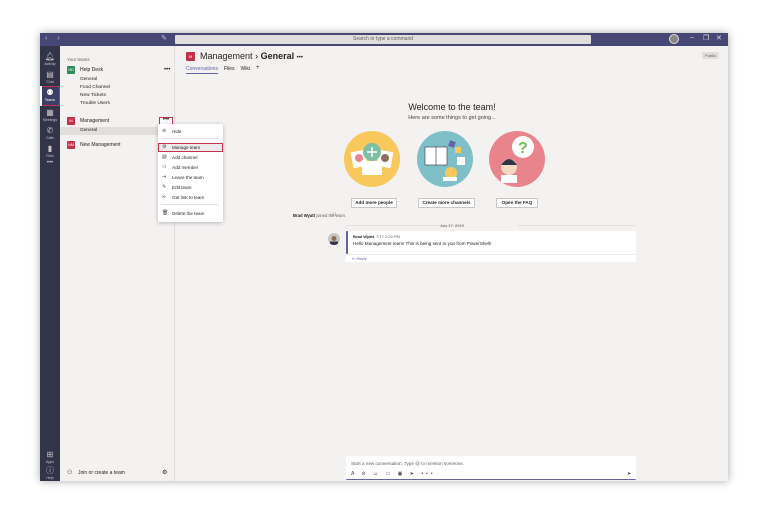 The image size is (768, 519). I want to click on app-calls: ✆ Calls, so click(50, 134).